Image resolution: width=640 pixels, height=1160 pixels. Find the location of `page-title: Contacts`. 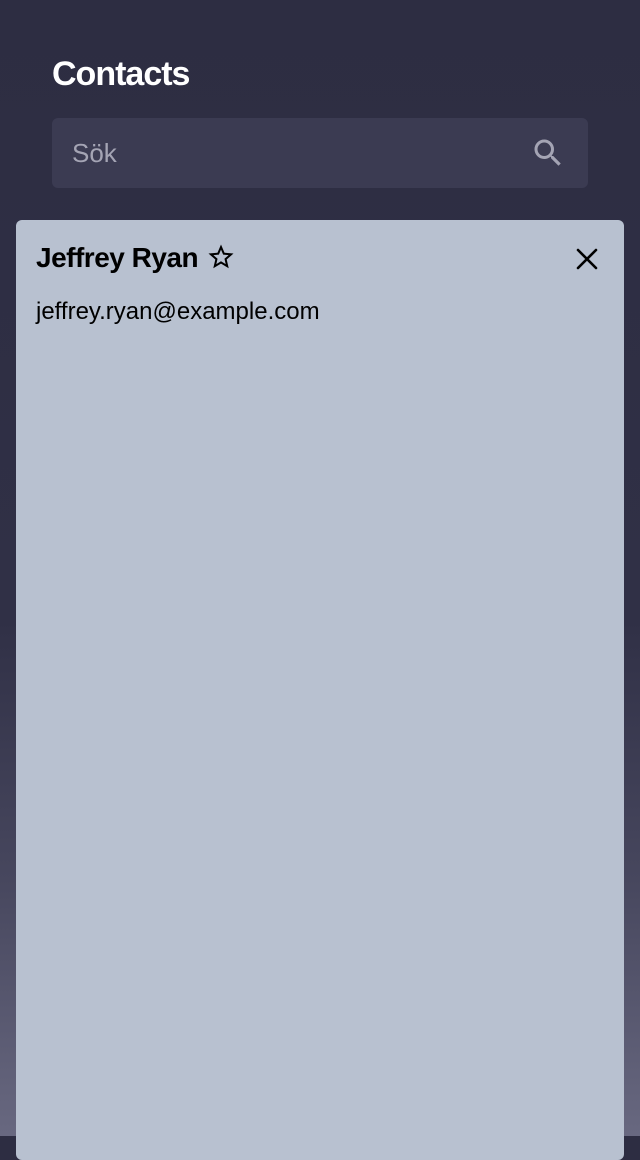

page-title: Contacts is located at coordinates (121, 74).